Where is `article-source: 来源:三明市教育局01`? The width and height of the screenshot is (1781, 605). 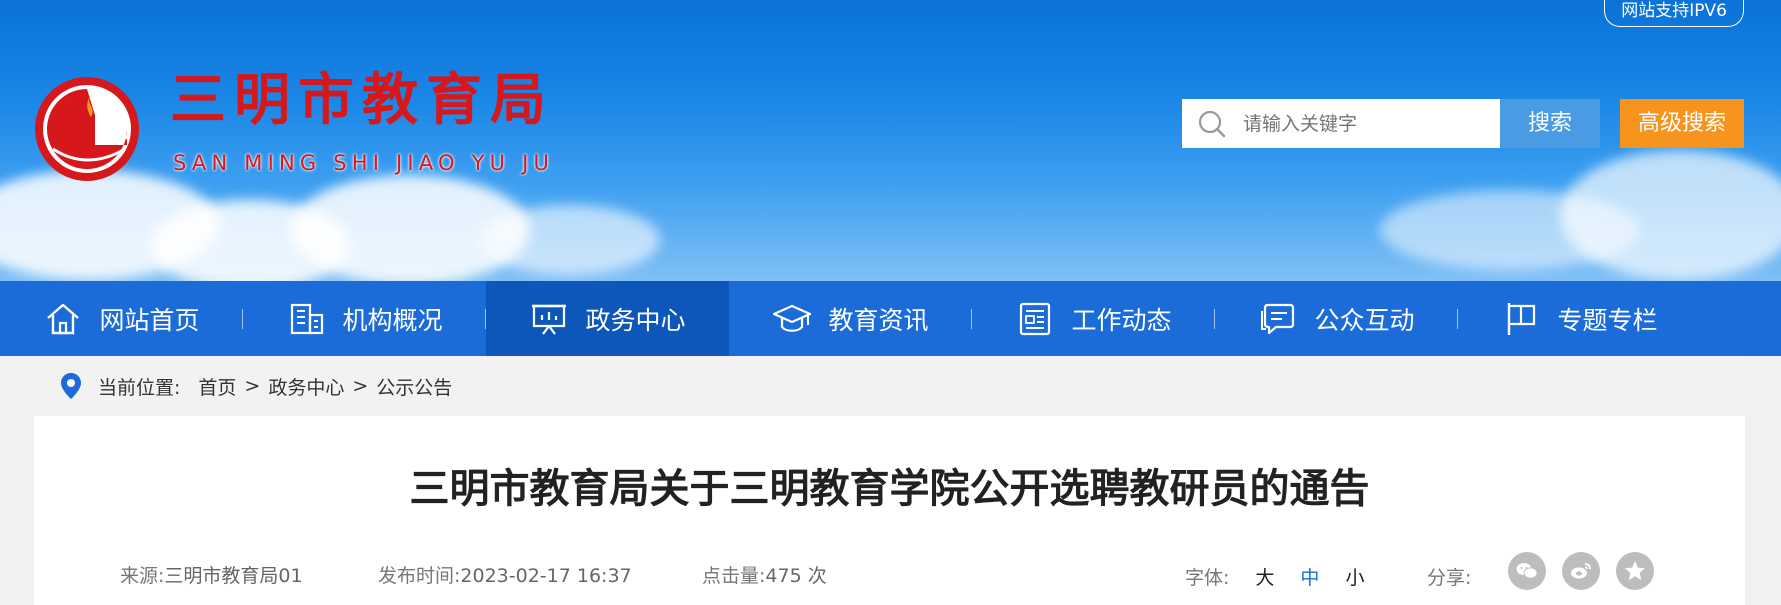
article-source: 来源:三明市教育局01 is located at coordinates (211, 576).